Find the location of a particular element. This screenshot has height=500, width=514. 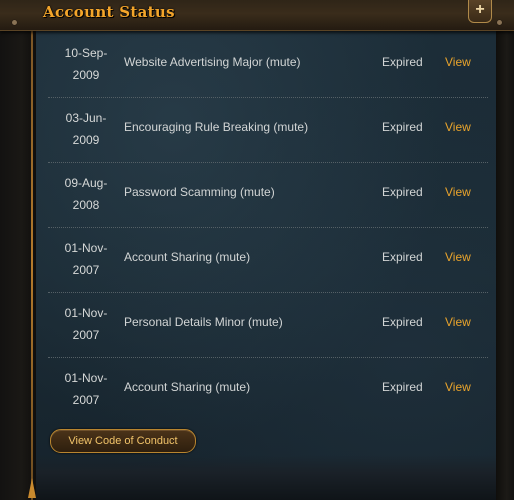

offence-name: Password Scamming (mute) is located at coordinates (199, 192).